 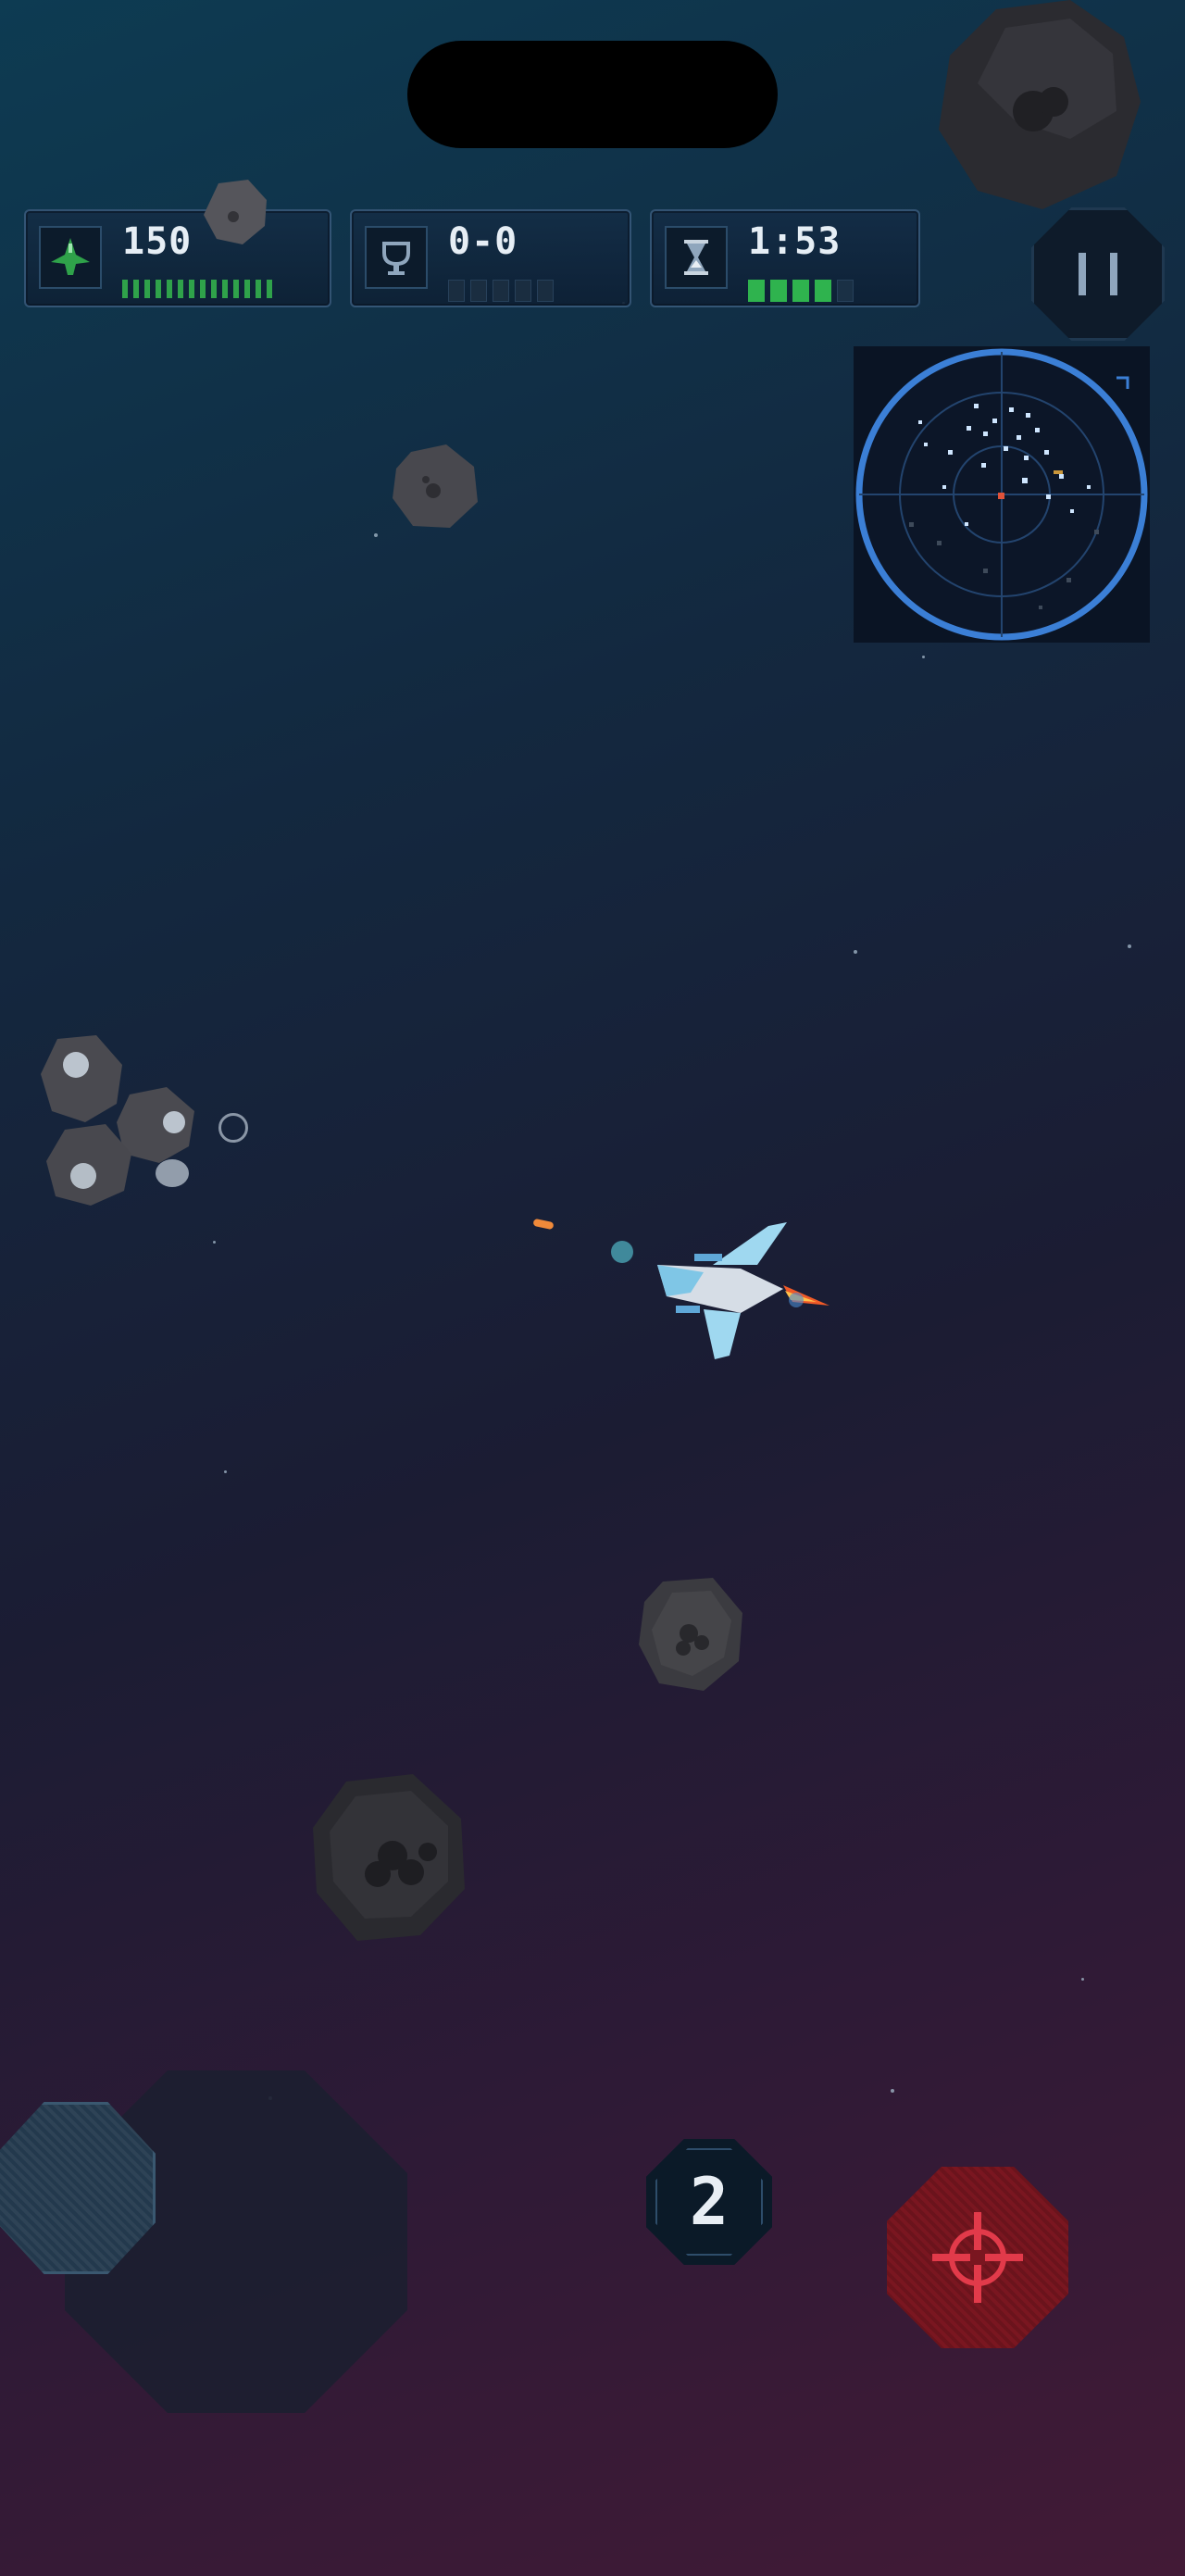 I want to click on radar-minimap, so click(x=1002, y=495).